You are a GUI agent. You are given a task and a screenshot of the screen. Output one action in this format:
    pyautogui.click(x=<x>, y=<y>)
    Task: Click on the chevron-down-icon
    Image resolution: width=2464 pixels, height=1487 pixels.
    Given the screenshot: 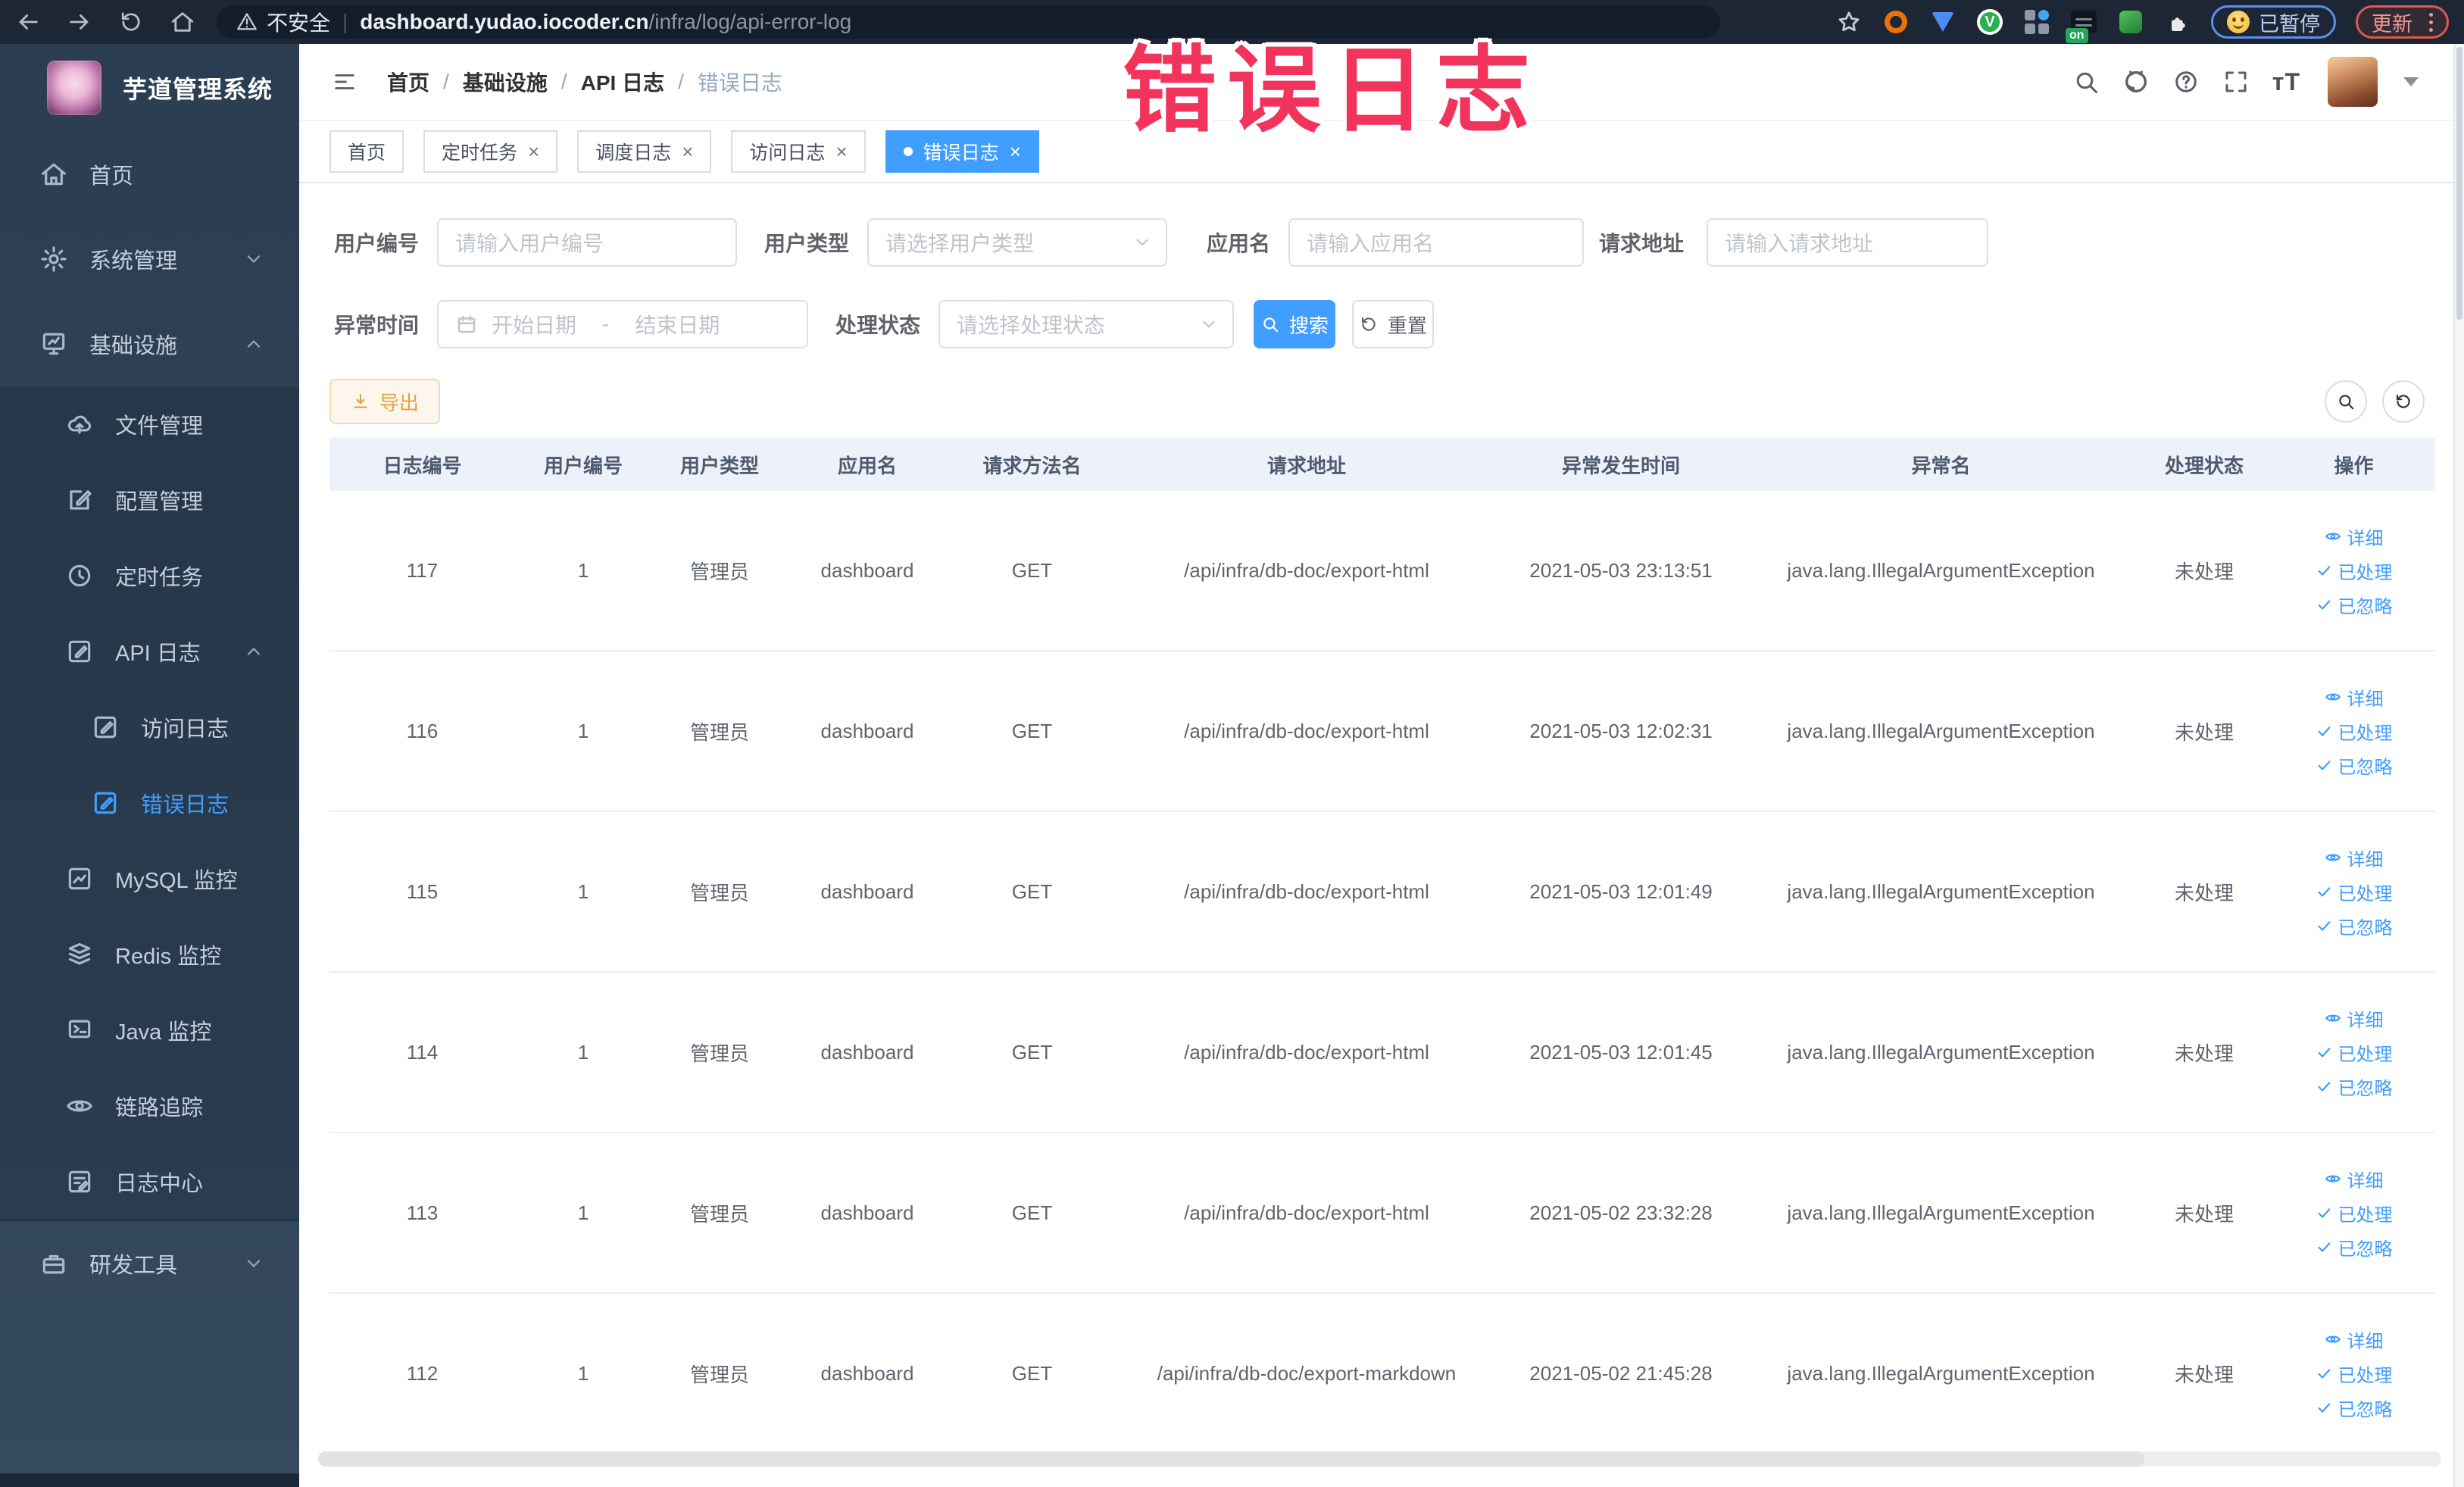 What is the action you would take?
    pyautogui.click(x=254, y=1263)
    